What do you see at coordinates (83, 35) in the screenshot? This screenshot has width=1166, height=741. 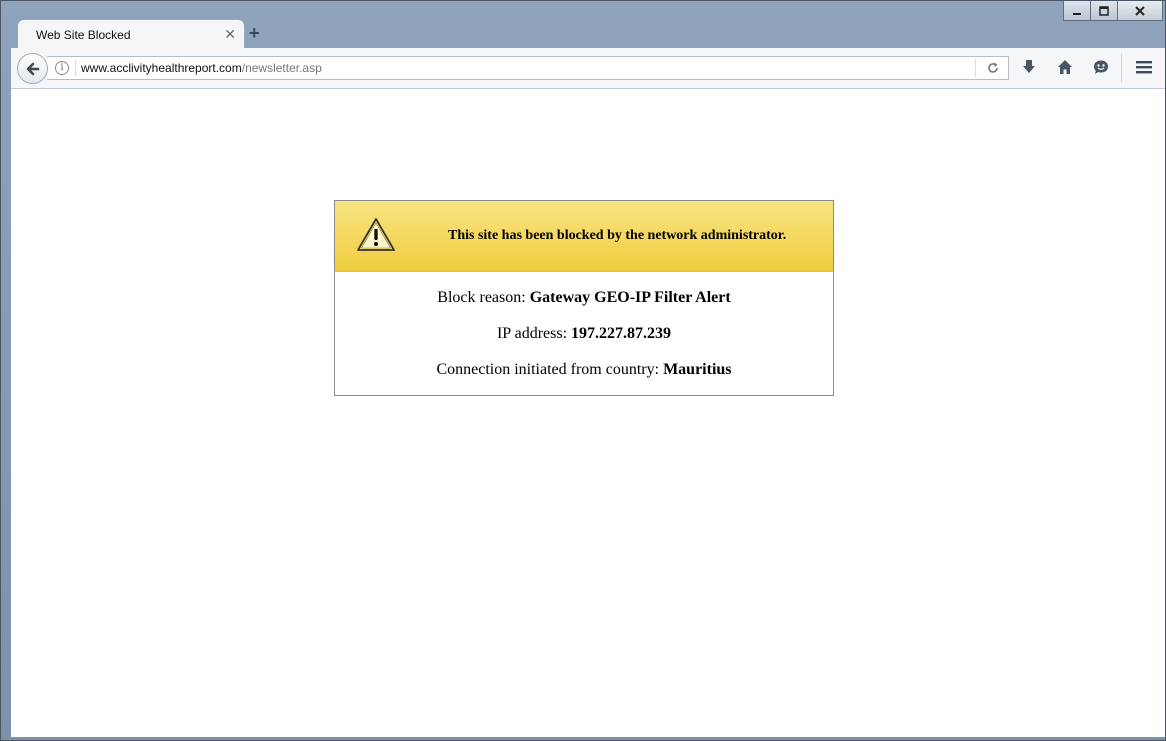 I see `tab-title: Web Site Blocked` at bounding box center [83, 35].